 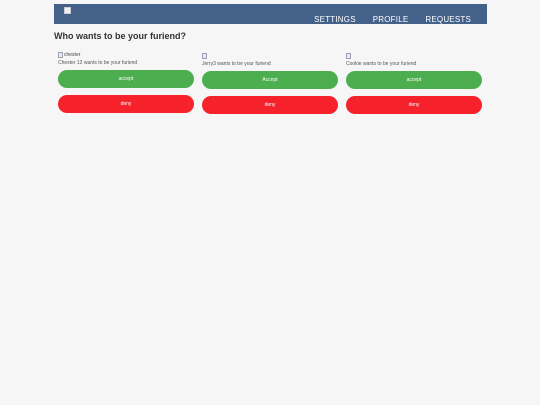 I want to click on request-text: Jerry3 wants to be your furiend, so click(x=236, y=64).